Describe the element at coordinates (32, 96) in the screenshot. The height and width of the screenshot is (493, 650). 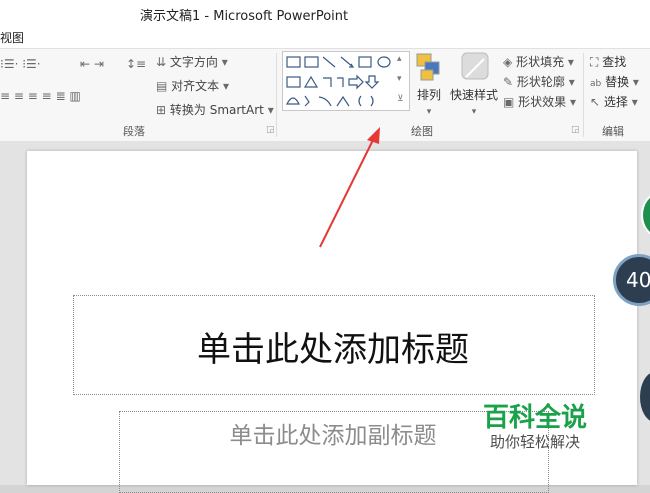
I see `align-right-icon: ≡` at that location.